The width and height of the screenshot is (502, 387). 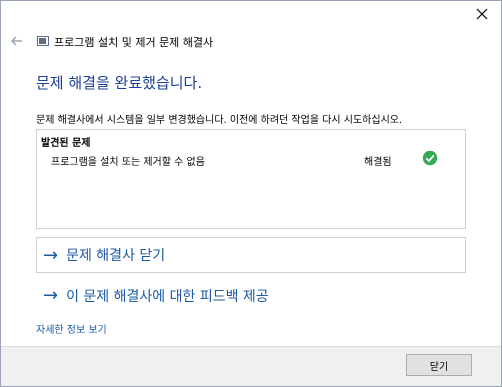 I want to click on check-circle-icon, so click(x=430, y=158).